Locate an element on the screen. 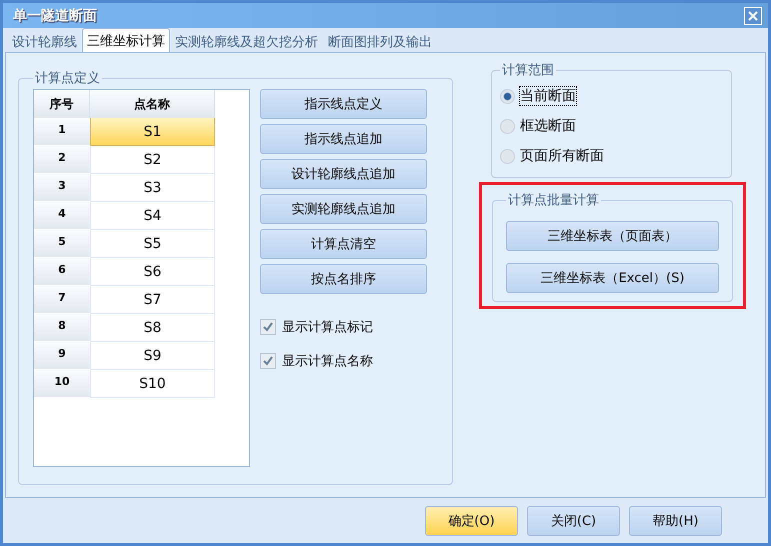  row-header: 9 is located at coordinates (62, 356).